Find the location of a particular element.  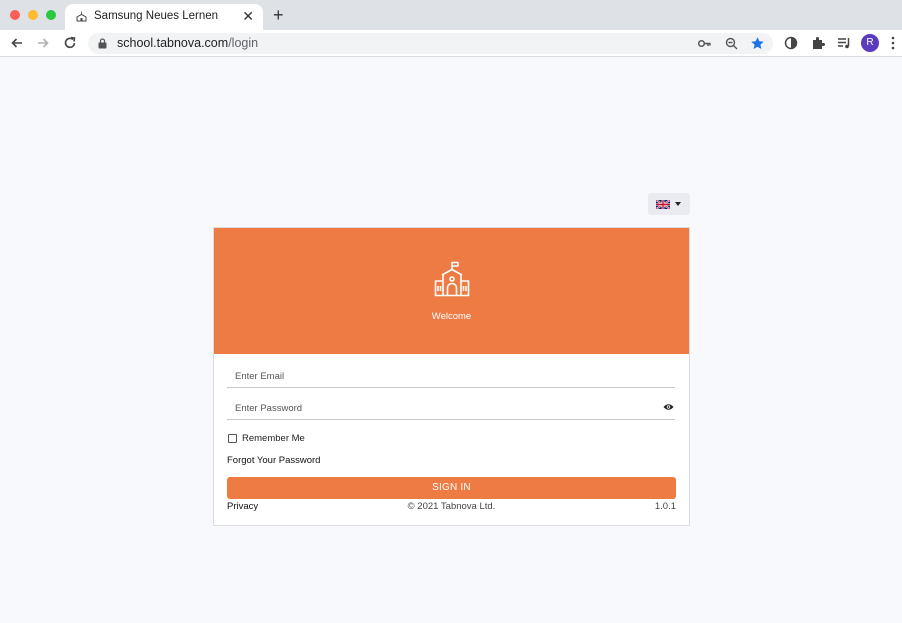

puzzle-icon is located at coordinates (818, 43).